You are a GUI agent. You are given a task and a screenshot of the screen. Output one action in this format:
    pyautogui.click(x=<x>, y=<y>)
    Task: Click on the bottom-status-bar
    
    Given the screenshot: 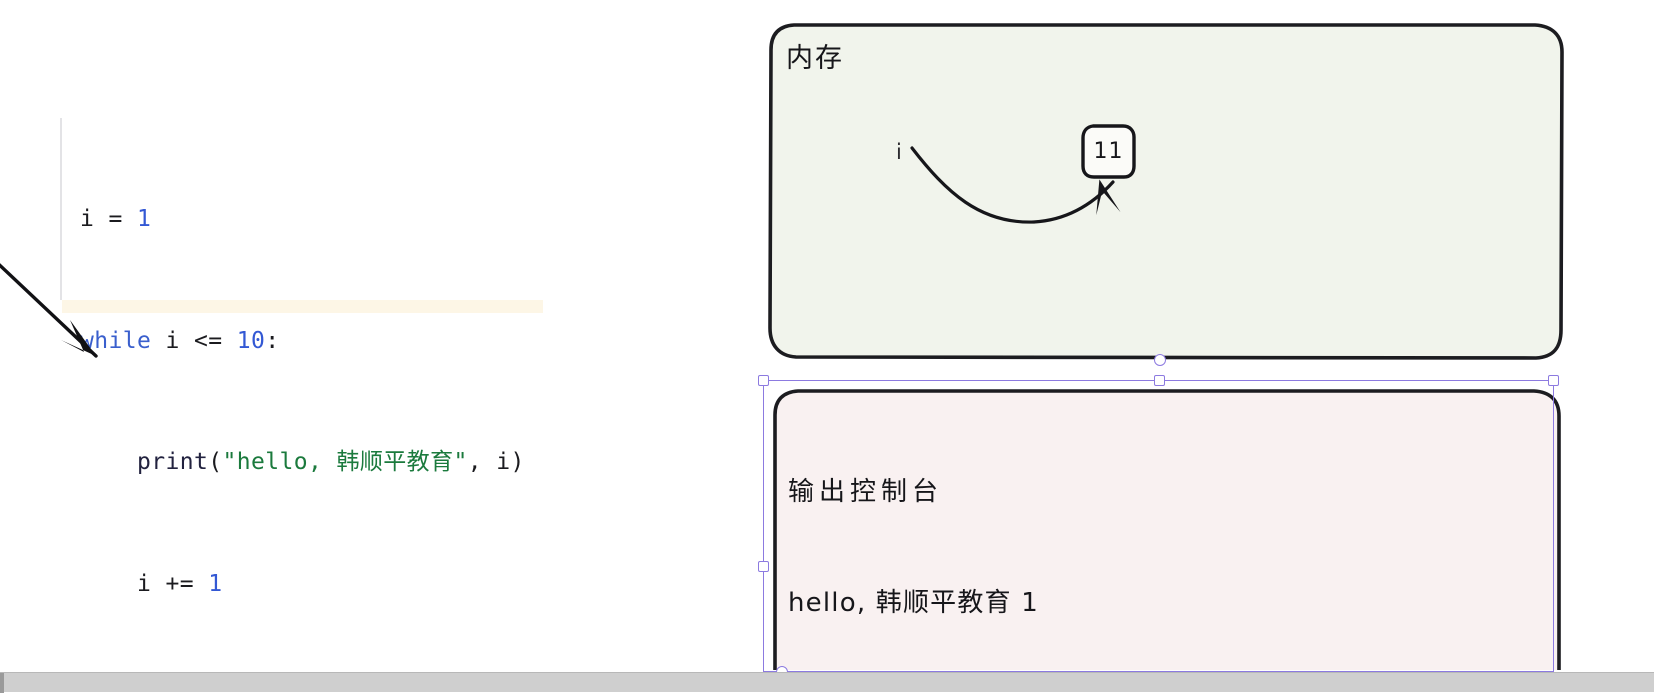 What is the action you would take?
    pyautogui.click(x=827, y=682)
    